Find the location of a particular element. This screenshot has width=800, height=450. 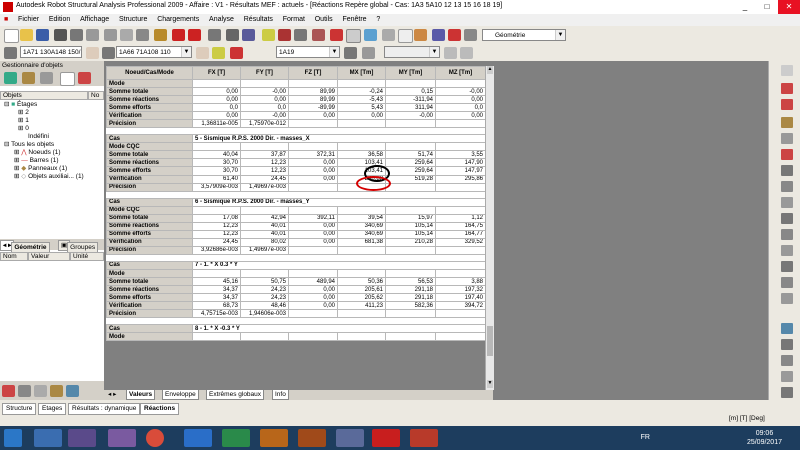

report-icon is located at coordinates (353, 36).